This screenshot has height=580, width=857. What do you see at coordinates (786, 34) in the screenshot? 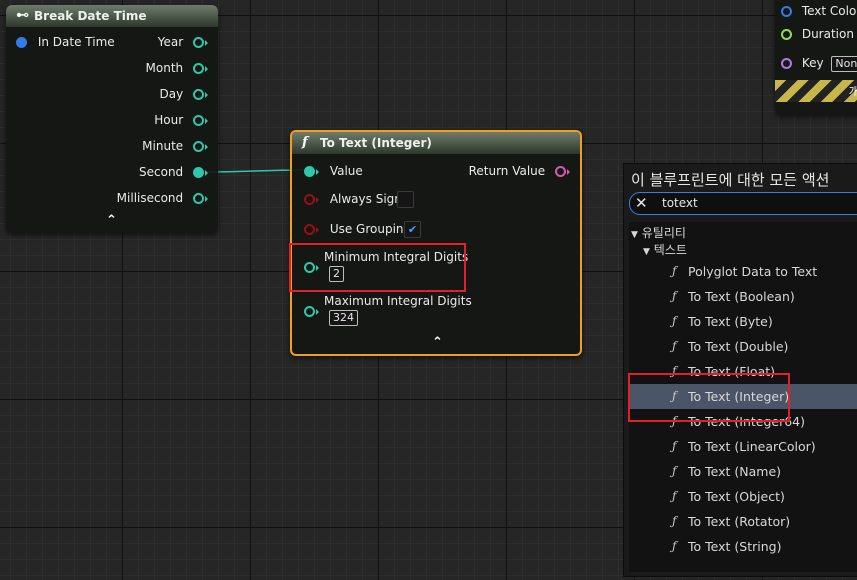
I see `duration-pin` at bounding box center [786, 34].